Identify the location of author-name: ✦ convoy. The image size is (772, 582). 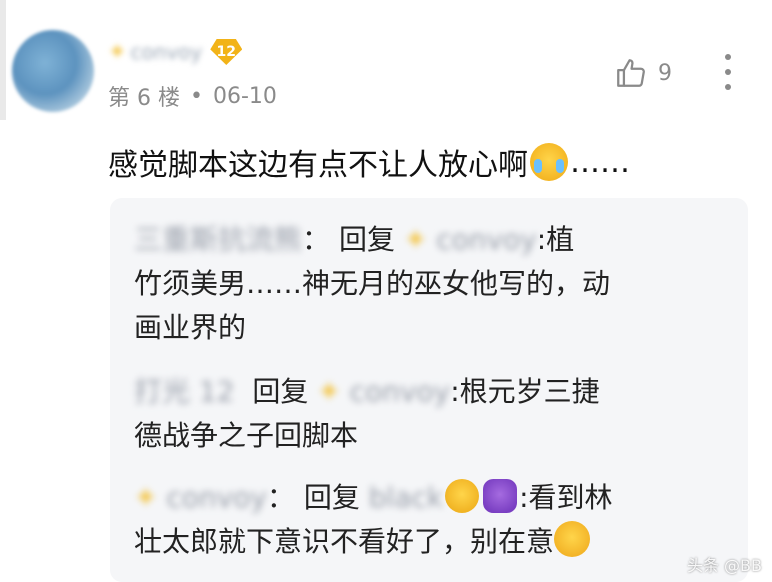
(155, 52).